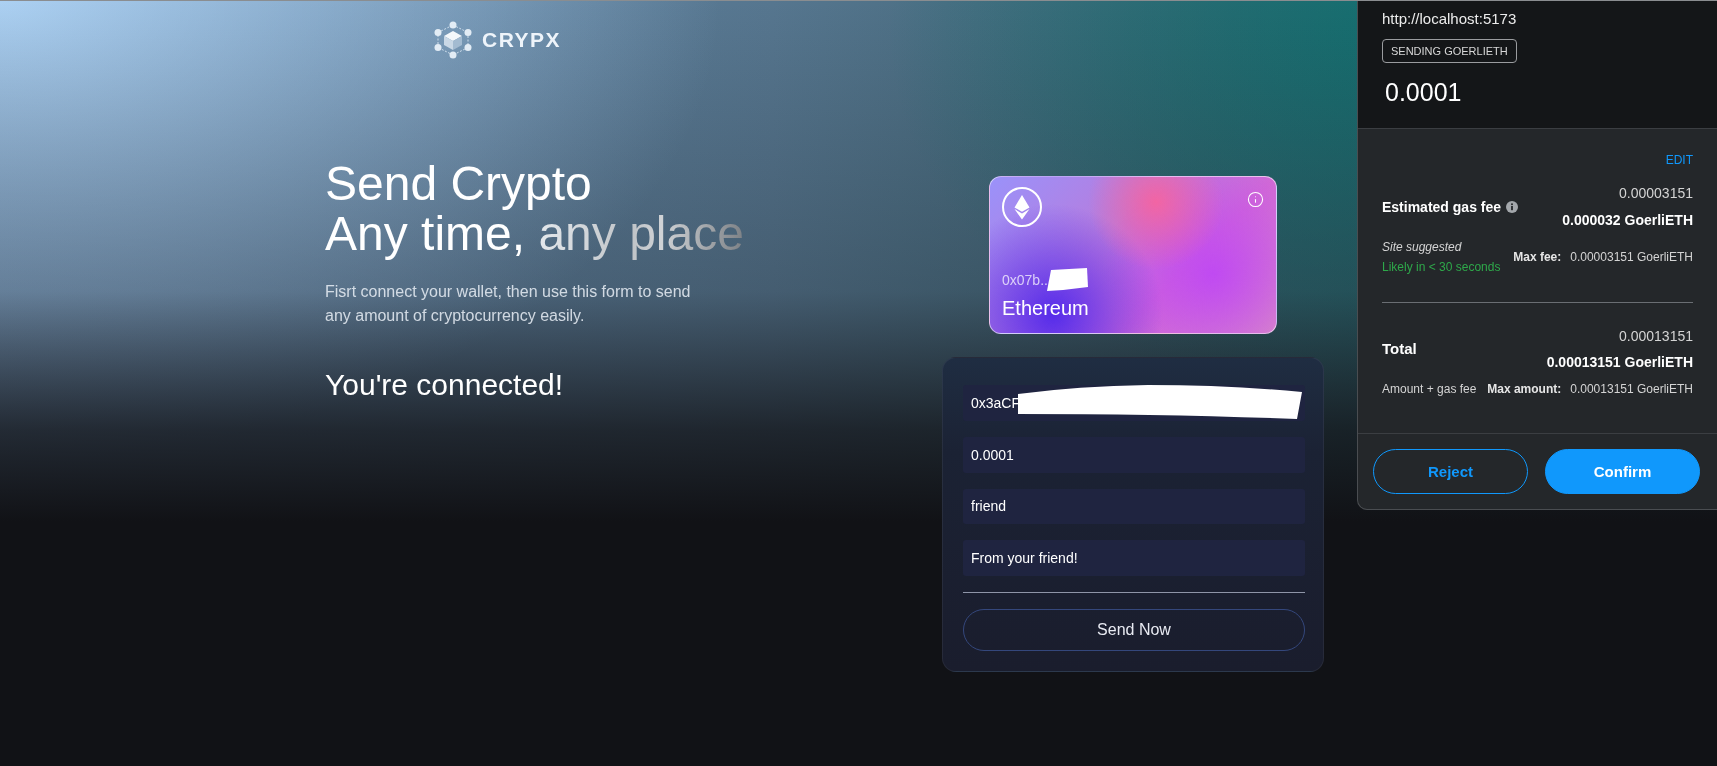  I want to click on site-origin: http://localhost:5173, so click(1449, 19).